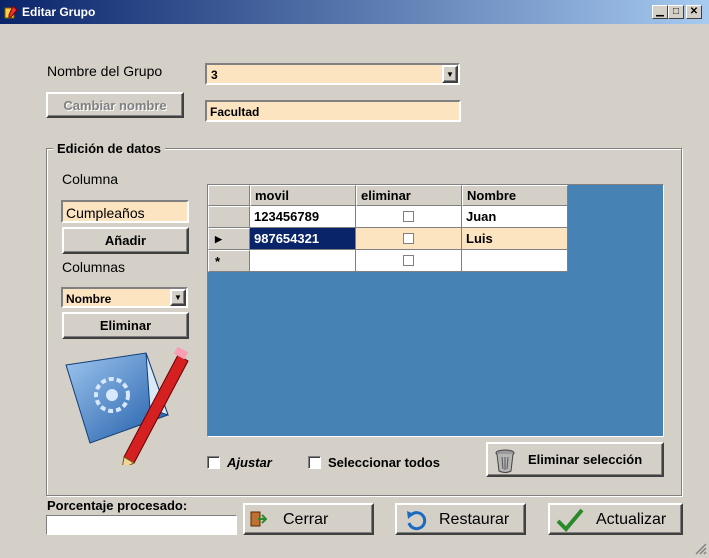  What do you see at coordinates (416, 521) in the screenshot?
I see `undo-icon` at bounding box center [416, 521].